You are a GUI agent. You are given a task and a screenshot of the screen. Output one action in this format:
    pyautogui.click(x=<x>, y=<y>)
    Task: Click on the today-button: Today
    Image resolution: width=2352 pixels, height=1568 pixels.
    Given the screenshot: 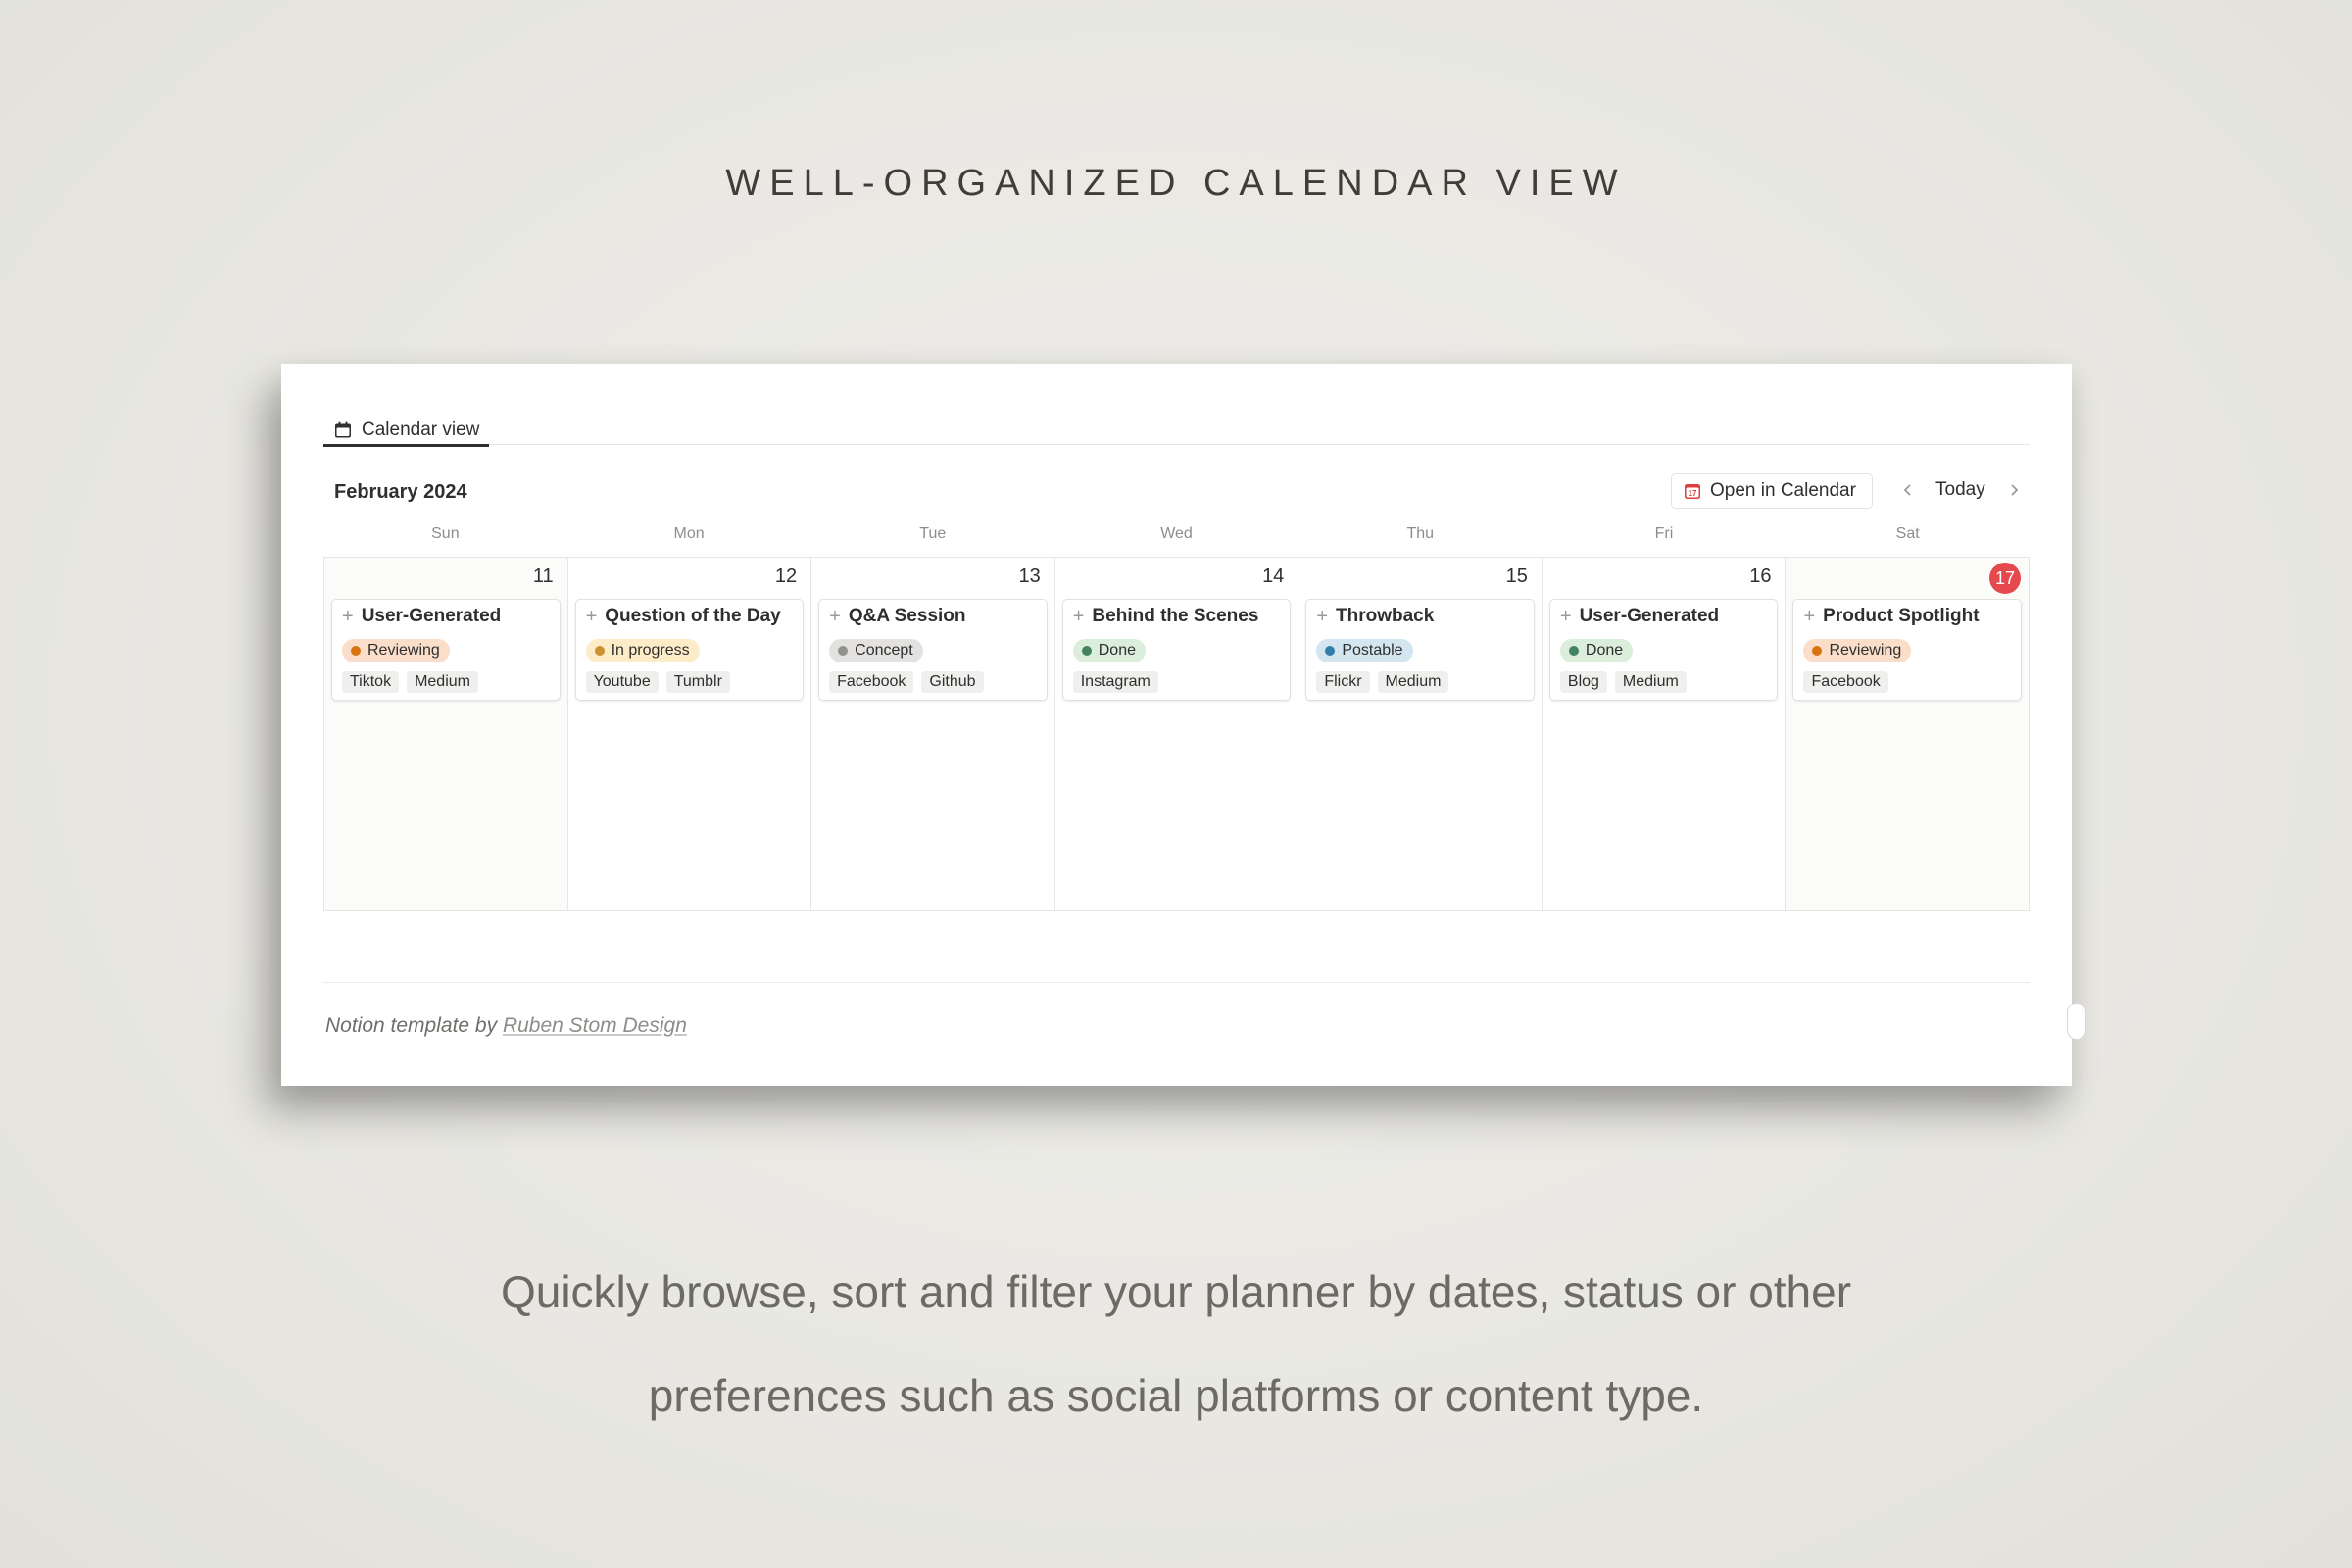 What is the action you would take?
    pyautogui.click(x=1960, y=490)
    